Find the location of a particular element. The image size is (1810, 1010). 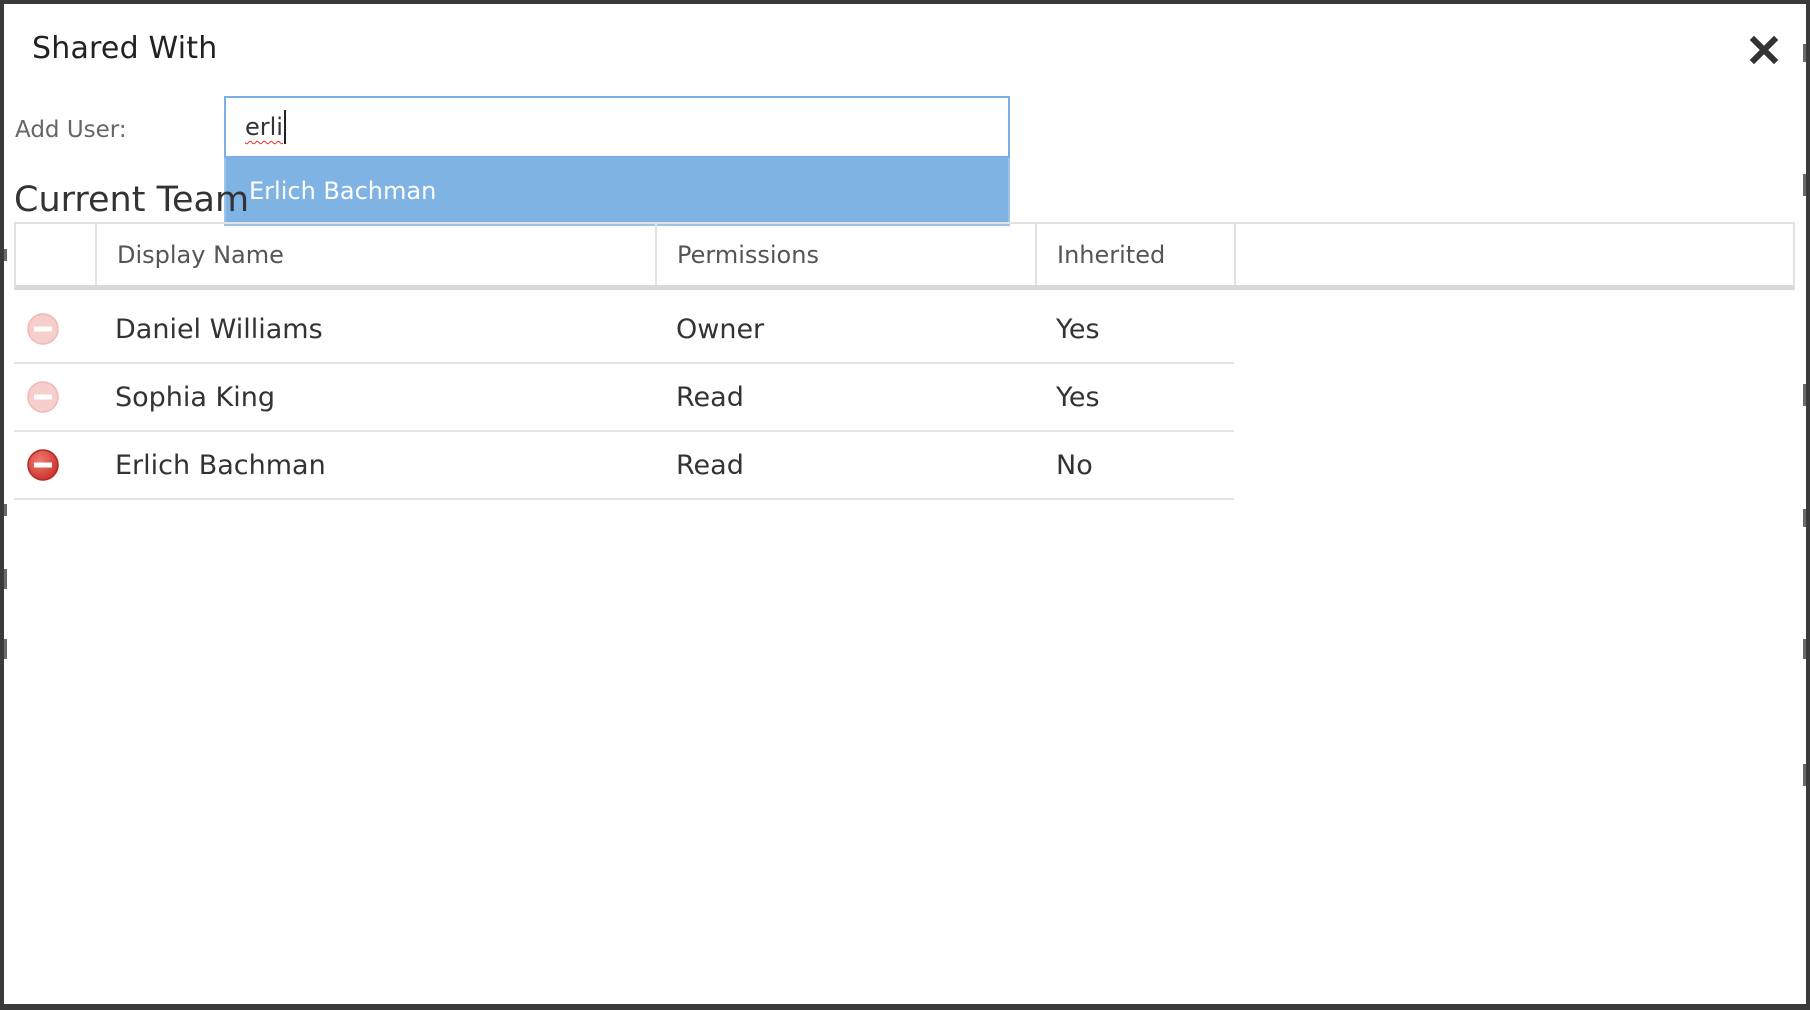

team-table-header: Display Name Permissions Inherited is located at coordinates (904, 256).